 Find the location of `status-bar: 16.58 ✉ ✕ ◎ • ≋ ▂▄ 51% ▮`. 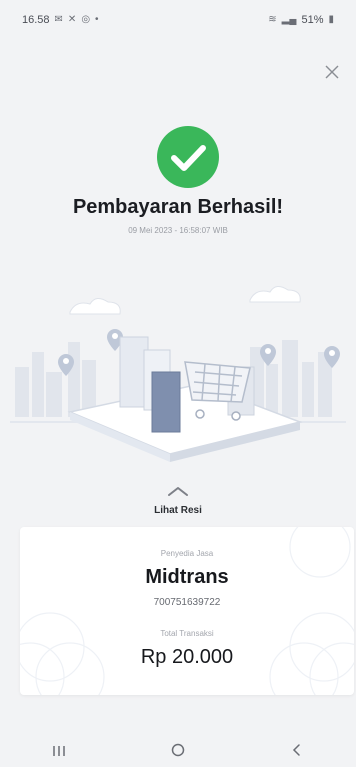

status-bar: 16.58 ✉ ✕ ◎ • ≋ ▂▄ 51% ▮ is located at coordinates (178, 20).